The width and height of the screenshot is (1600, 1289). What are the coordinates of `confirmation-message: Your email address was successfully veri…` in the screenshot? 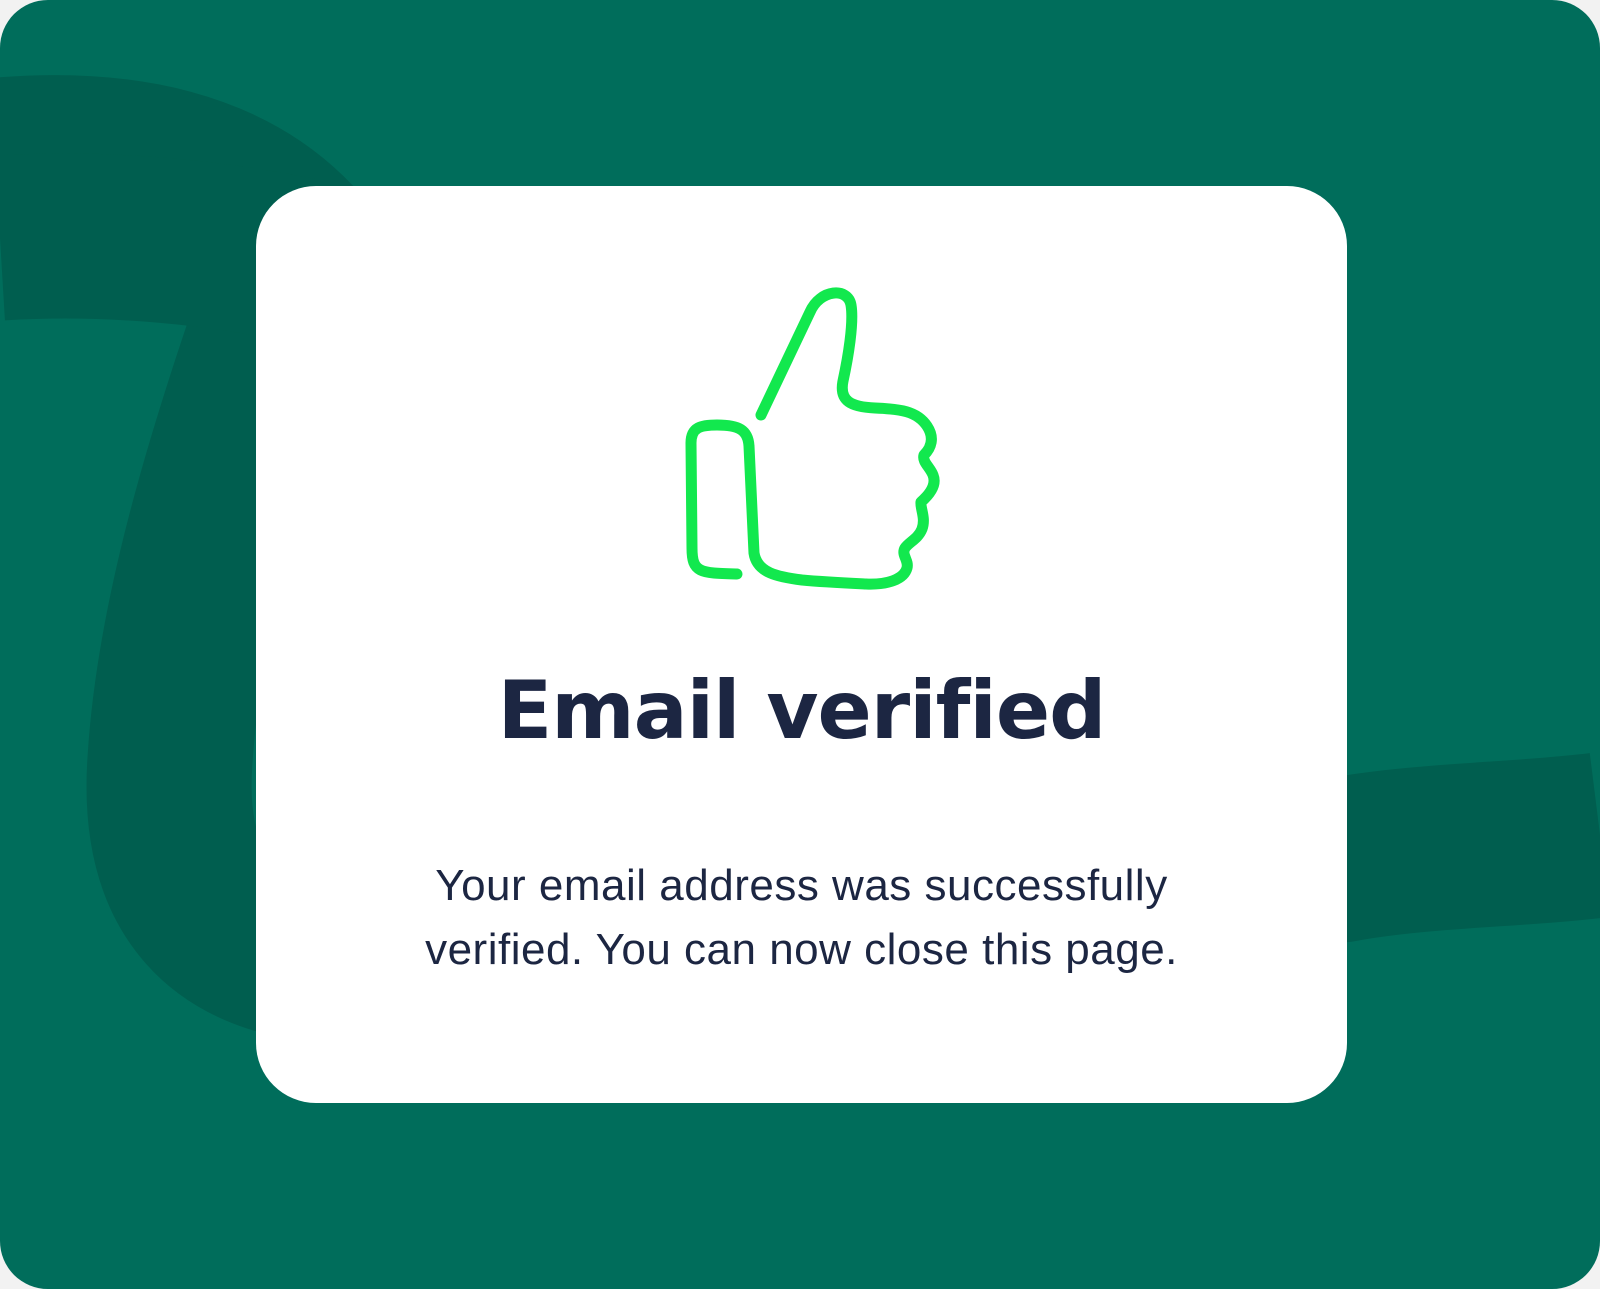 It's located at (801, 917).